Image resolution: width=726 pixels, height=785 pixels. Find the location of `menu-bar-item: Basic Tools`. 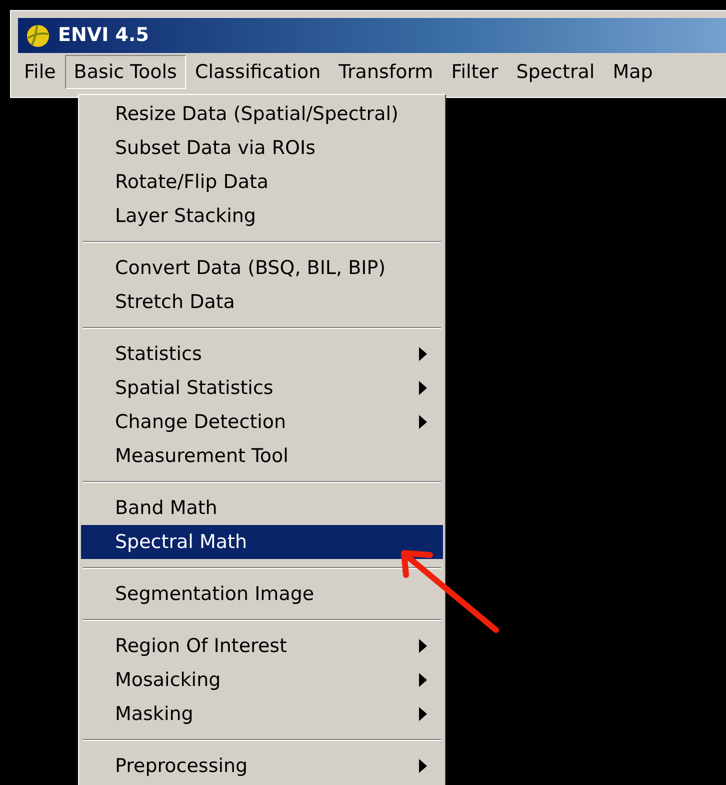

menu-bar-item: Basic Tools is located at coordinates (125, 72).